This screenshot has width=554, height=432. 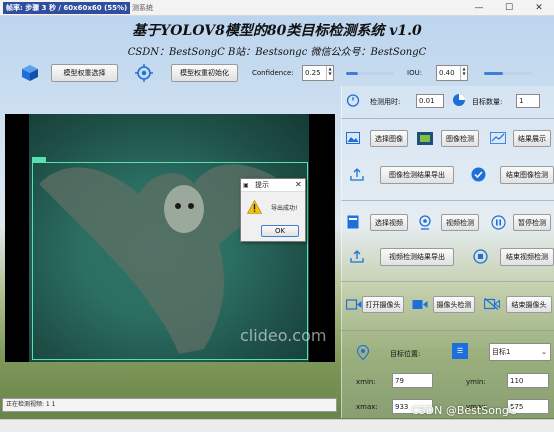 I want to click on iou-label: IOU:, so click(x=415, y=73).